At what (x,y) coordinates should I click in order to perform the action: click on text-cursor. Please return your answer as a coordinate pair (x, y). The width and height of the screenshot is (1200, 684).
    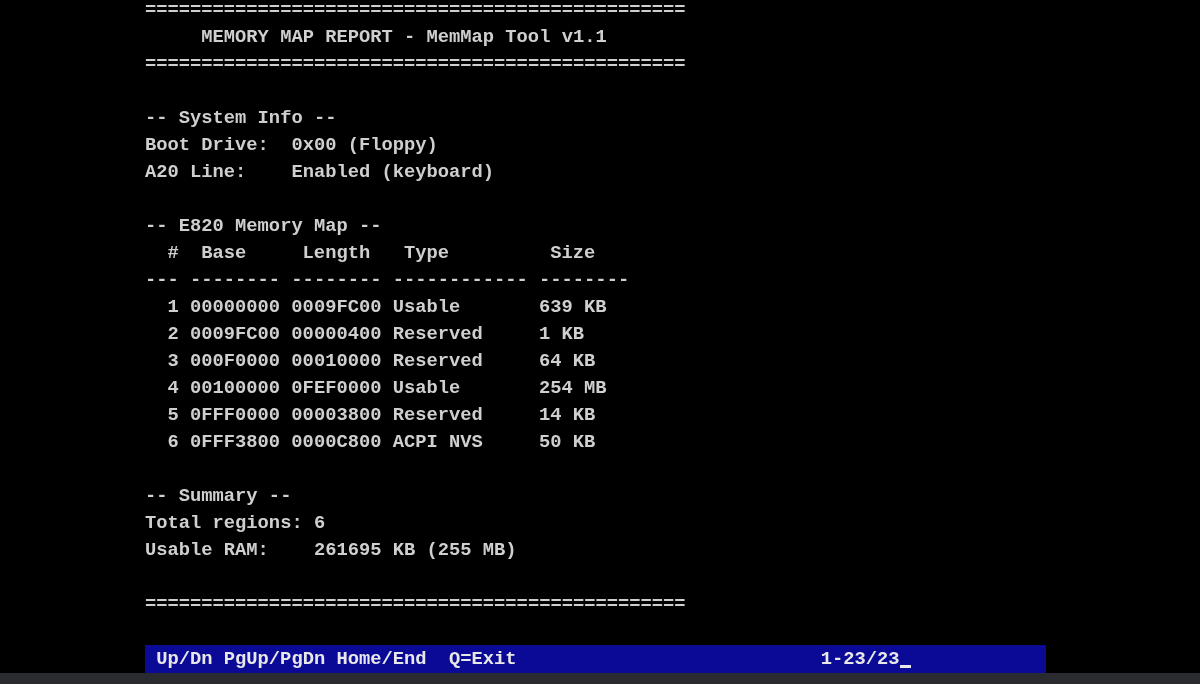
    Looking at the image, I should click on (905, 666).